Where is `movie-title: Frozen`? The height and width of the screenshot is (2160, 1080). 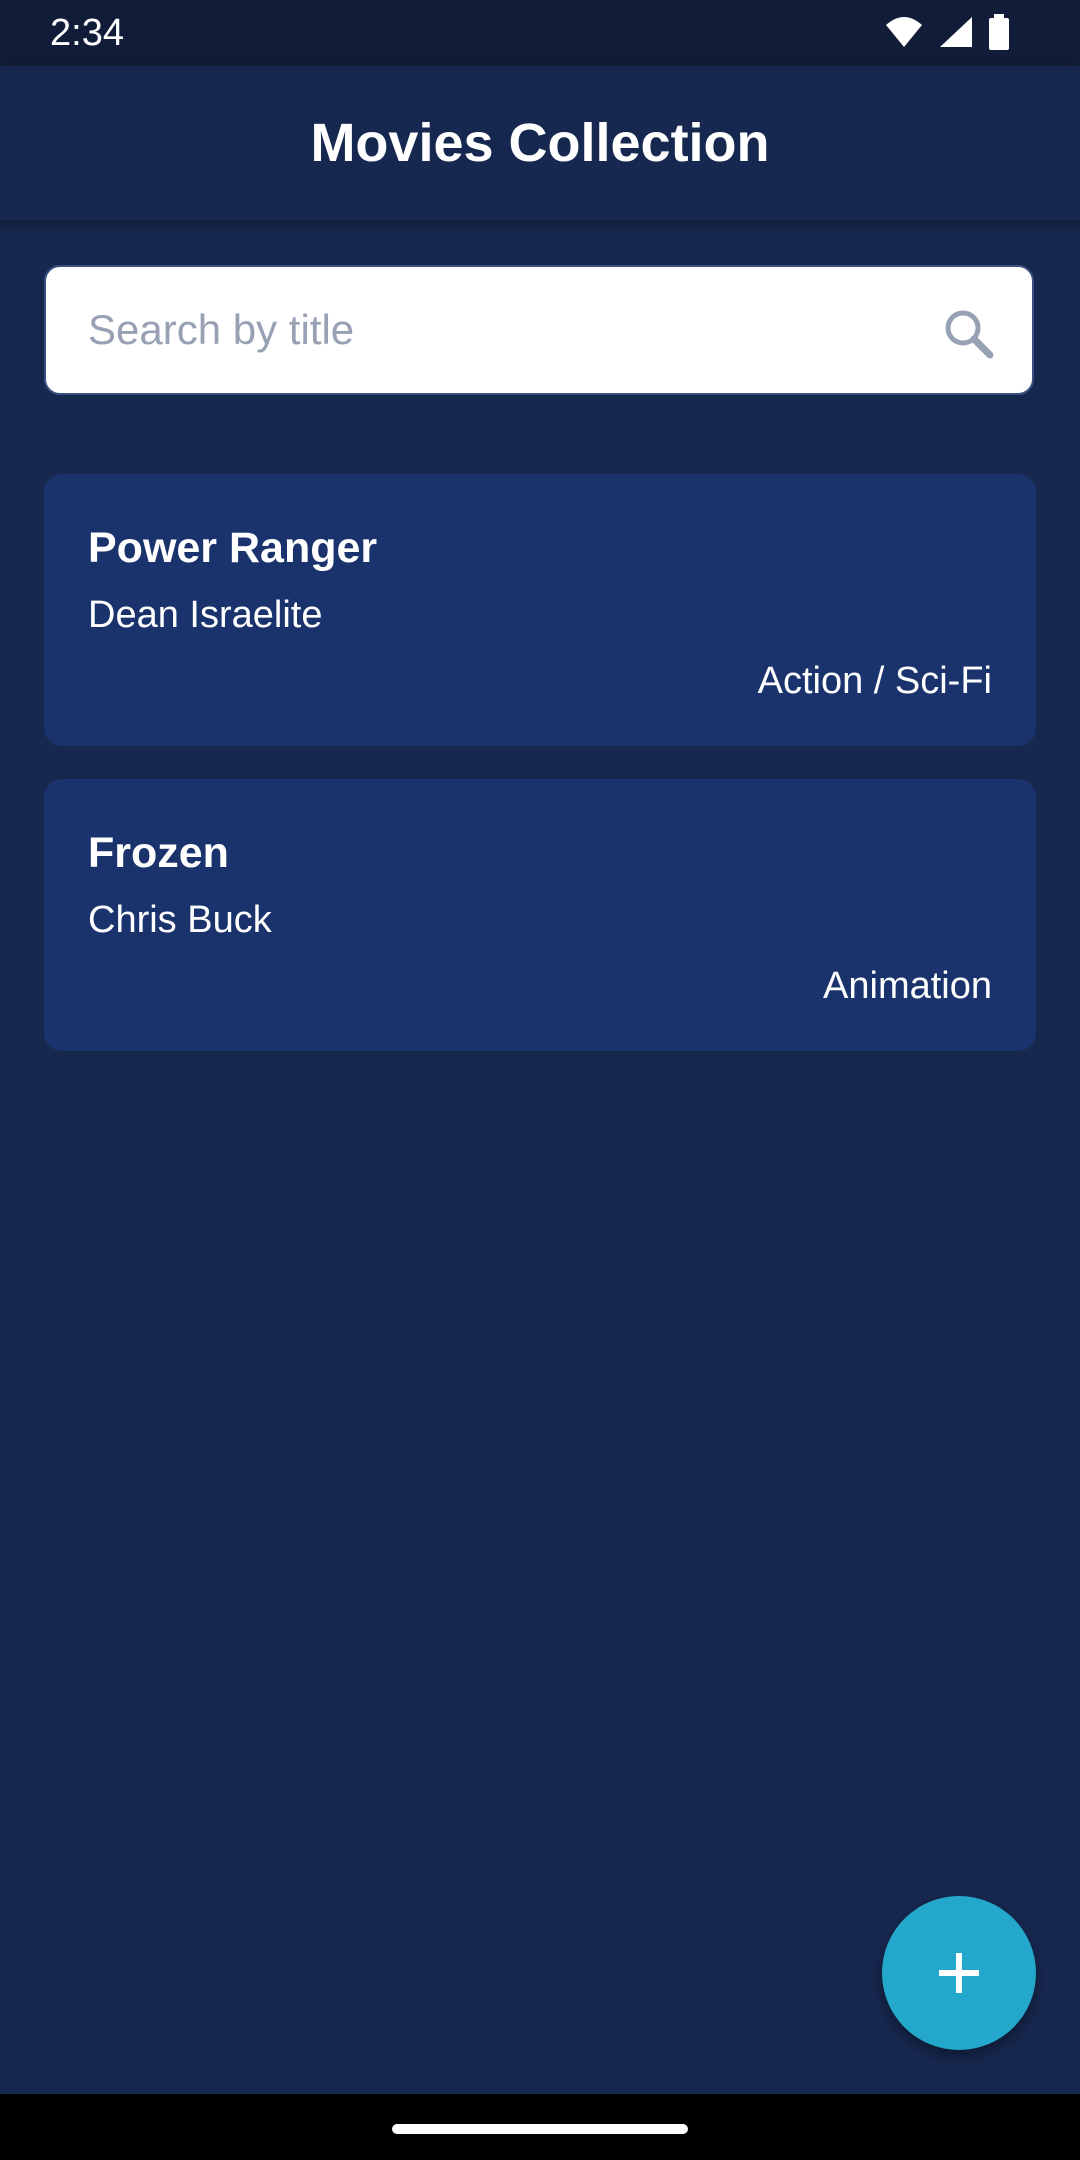
movie-title: Frozen is located at coordinates (158, 853).